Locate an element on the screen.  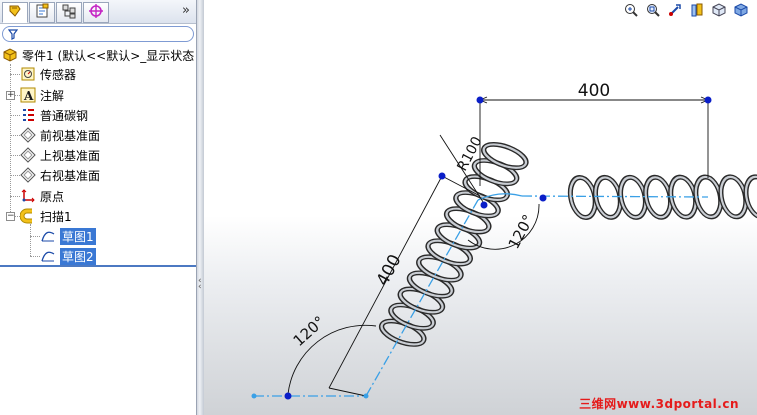
tree-item-label: 原点 is located at coordinates (52, 196).